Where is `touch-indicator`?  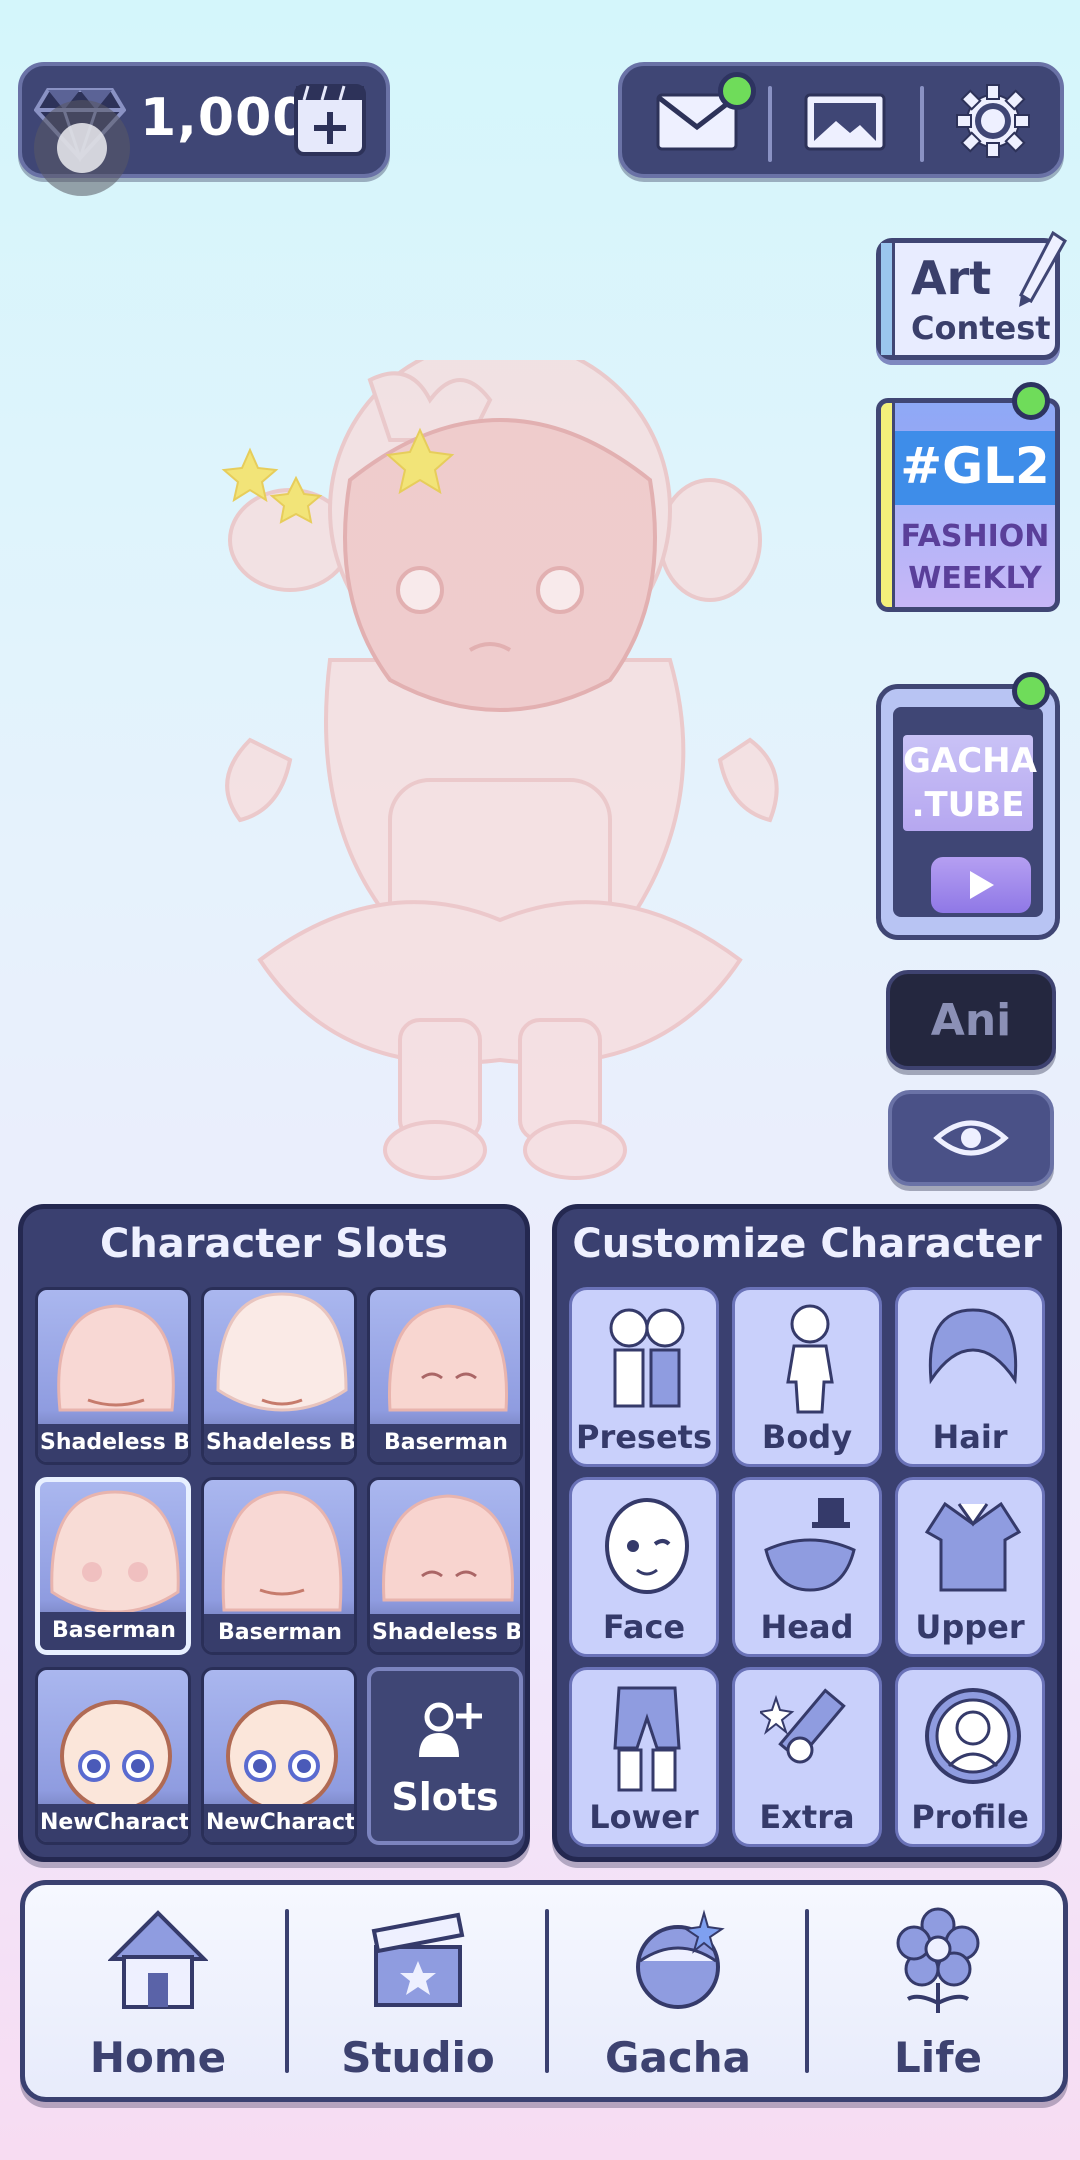 touch-indicator is located at coordinates (82, 148).